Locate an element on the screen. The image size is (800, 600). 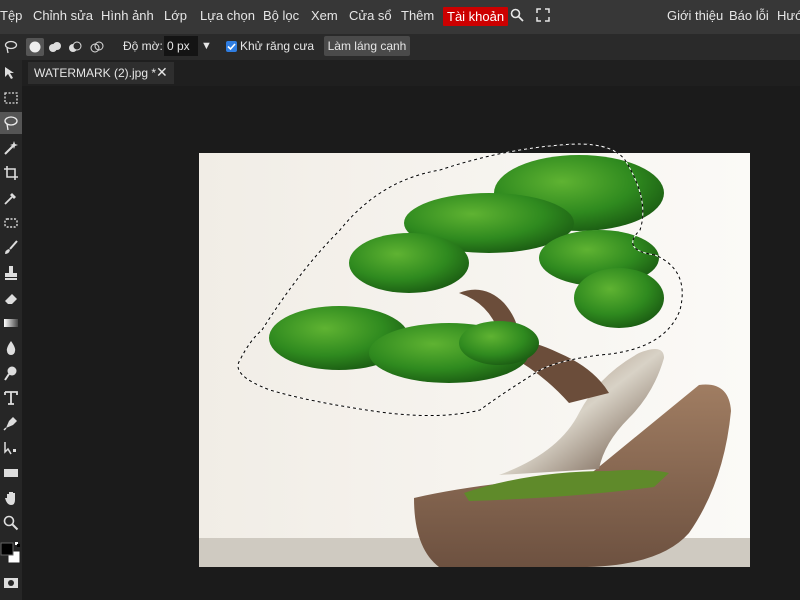
magic-wand-tool is located at coordinates (11, 148).